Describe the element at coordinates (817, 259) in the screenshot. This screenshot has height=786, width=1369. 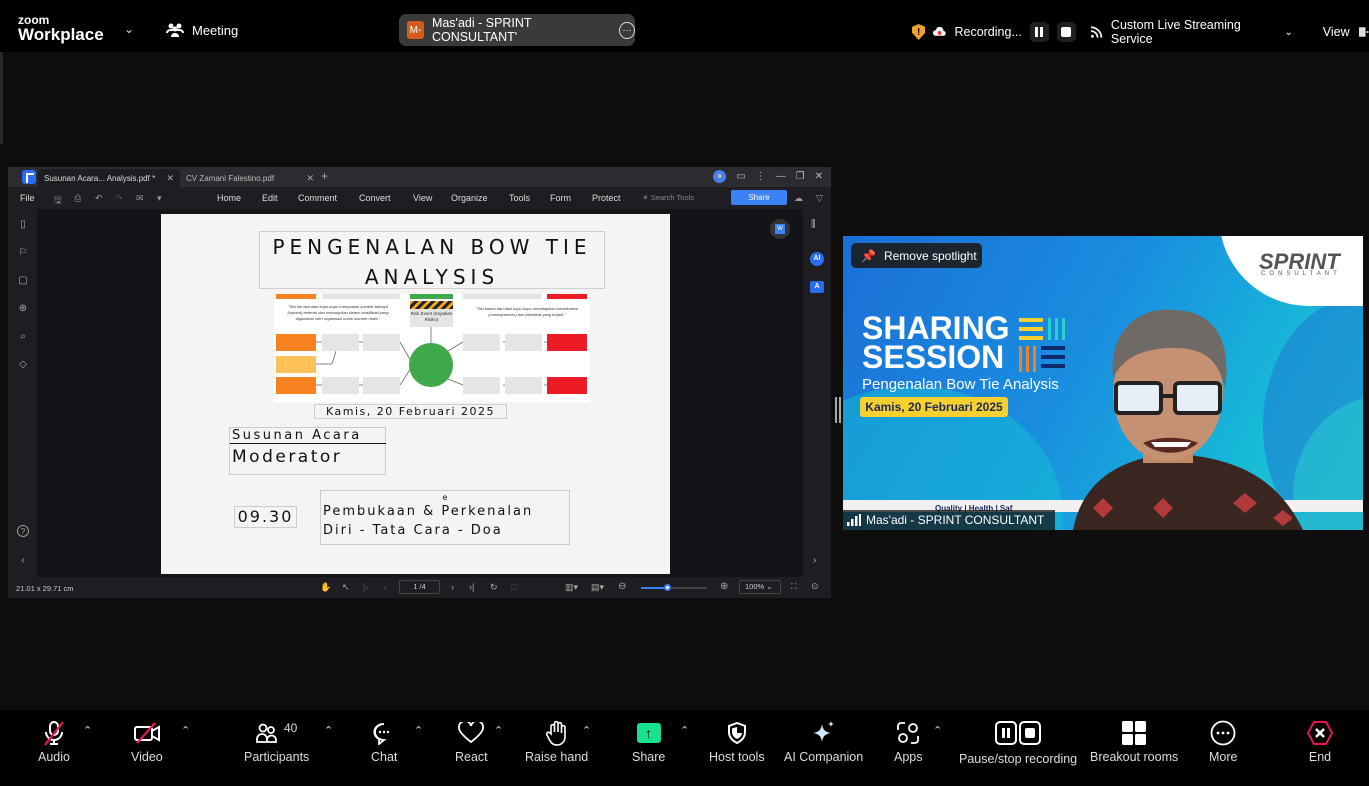
I see `ai-assistant-icon: AI` at that location.